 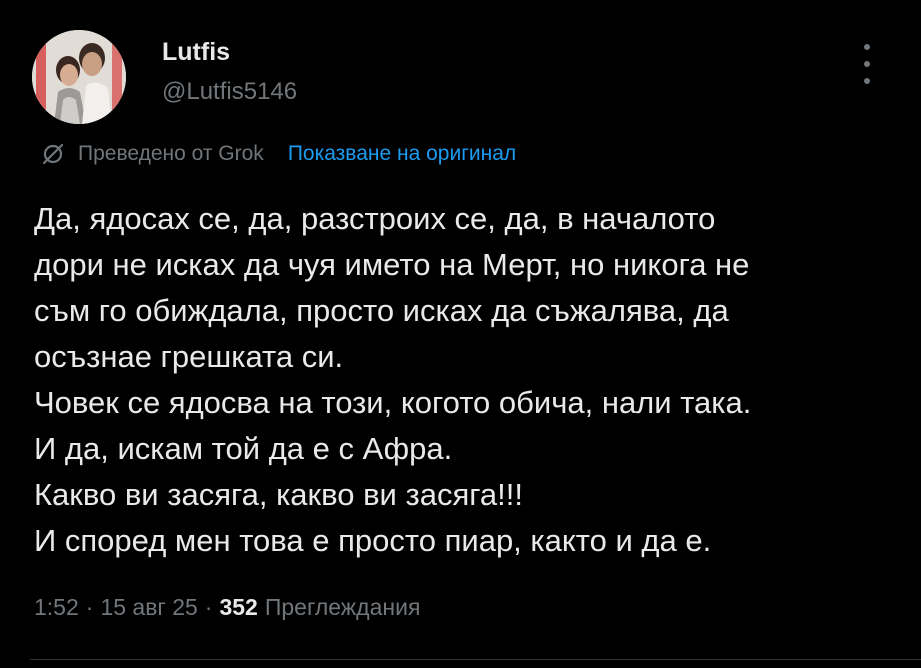 I want to click on show-original-link: Показване на оригинал, so click(x=402, y=154).